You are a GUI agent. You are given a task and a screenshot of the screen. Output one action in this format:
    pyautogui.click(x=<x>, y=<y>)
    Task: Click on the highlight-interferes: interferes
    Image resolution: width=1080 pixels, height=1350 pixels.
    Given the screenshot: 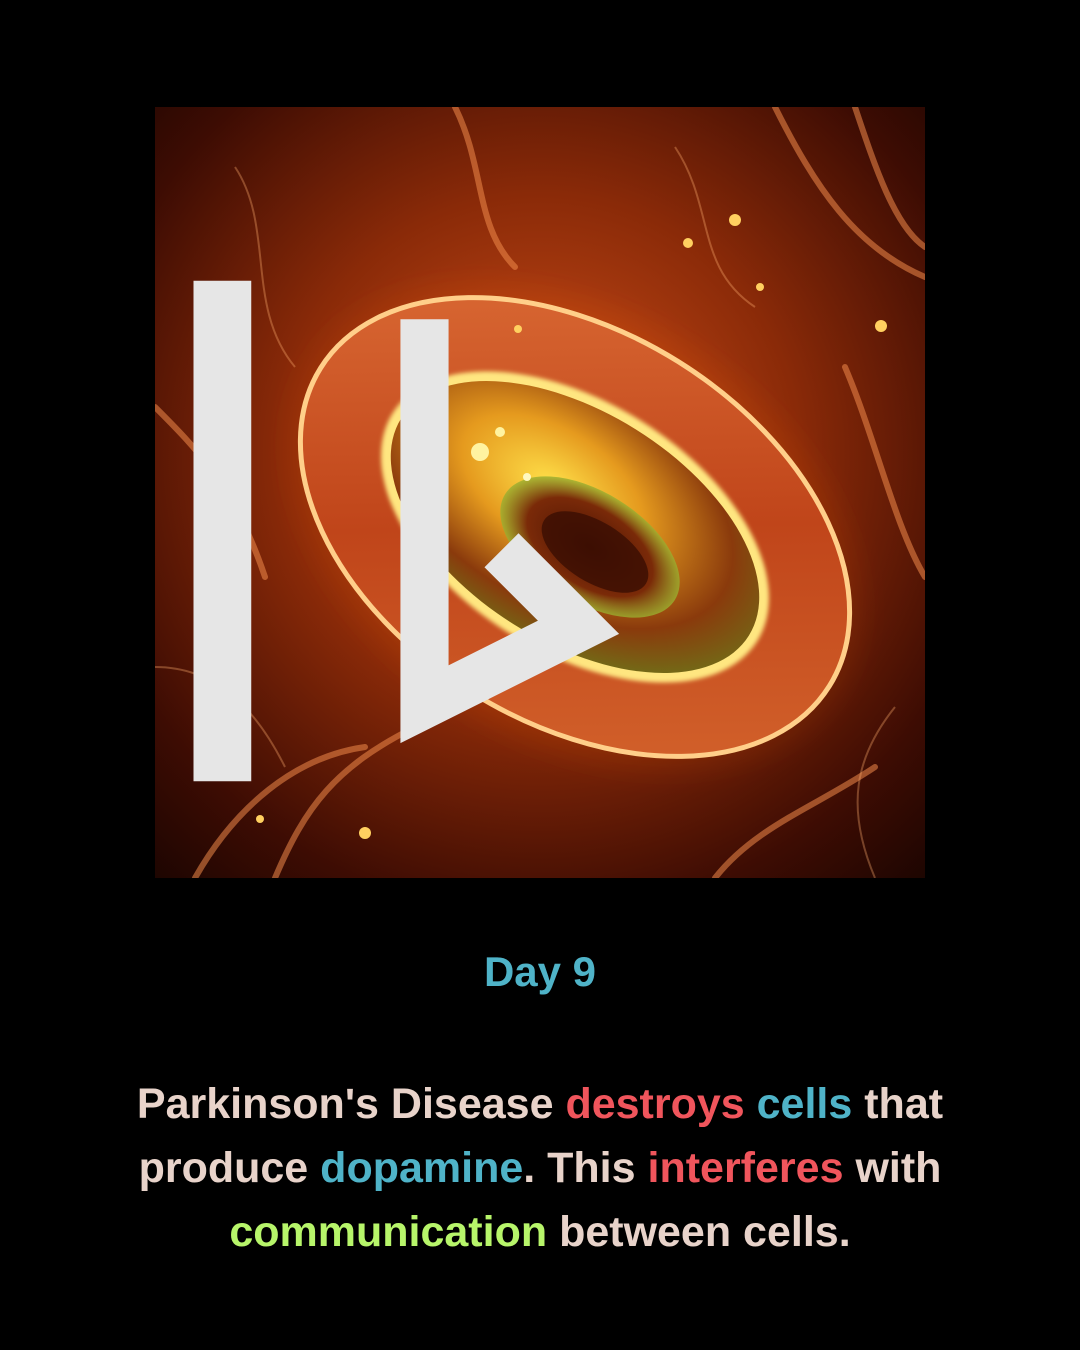 What is the action you would take?
    pyautogui.click(x=745, y=1168)
    